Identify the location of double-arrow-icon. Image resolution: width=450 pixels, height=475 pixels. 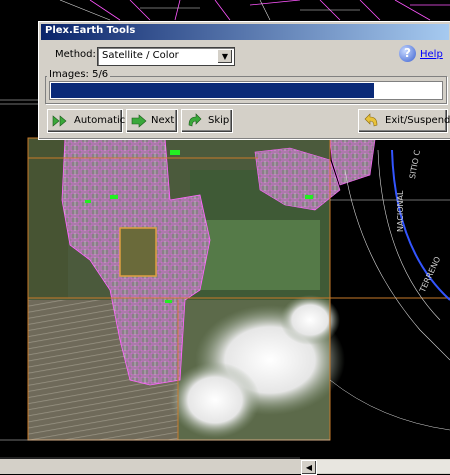
(59, 121).